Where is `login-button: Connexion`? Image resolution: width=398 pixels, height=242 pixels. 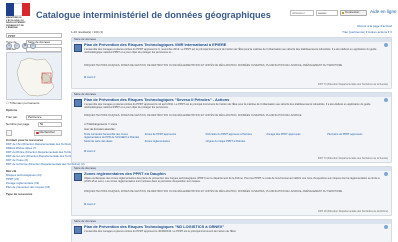
login-button: Connexion is located at coordinates (353, 13).